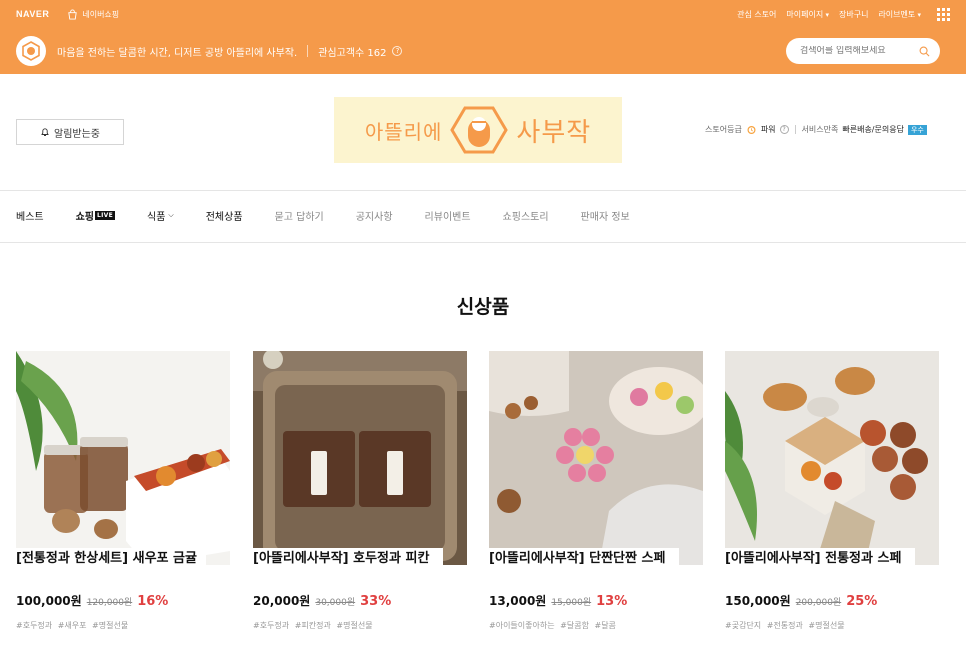  Describe the element at coordinates (153, 601) in the screenshot. I see `discount-rate: 16%` at that location.